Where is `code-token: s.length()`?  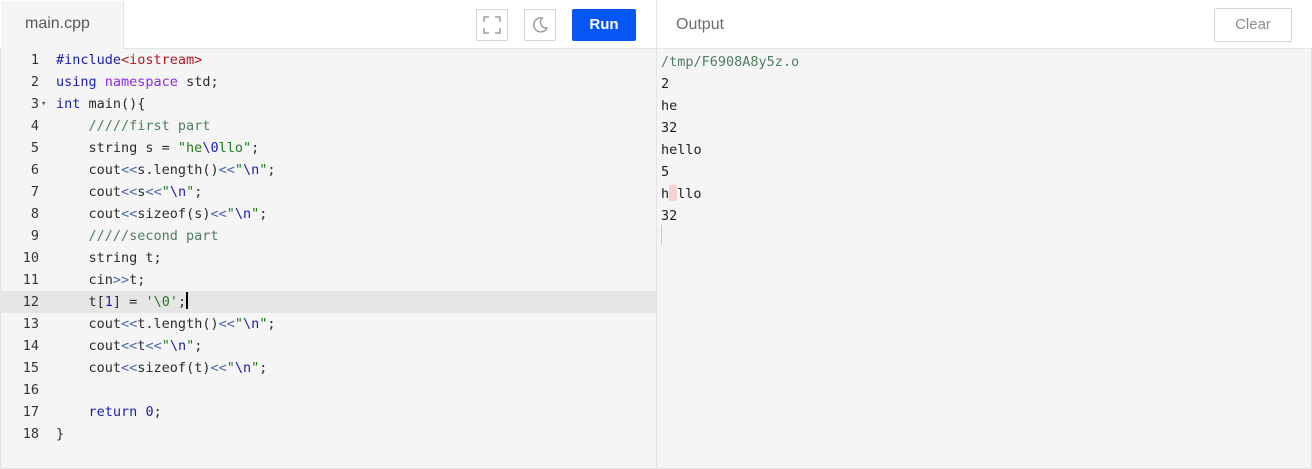
code-token: s.length() is located at coordinates (178, 170).